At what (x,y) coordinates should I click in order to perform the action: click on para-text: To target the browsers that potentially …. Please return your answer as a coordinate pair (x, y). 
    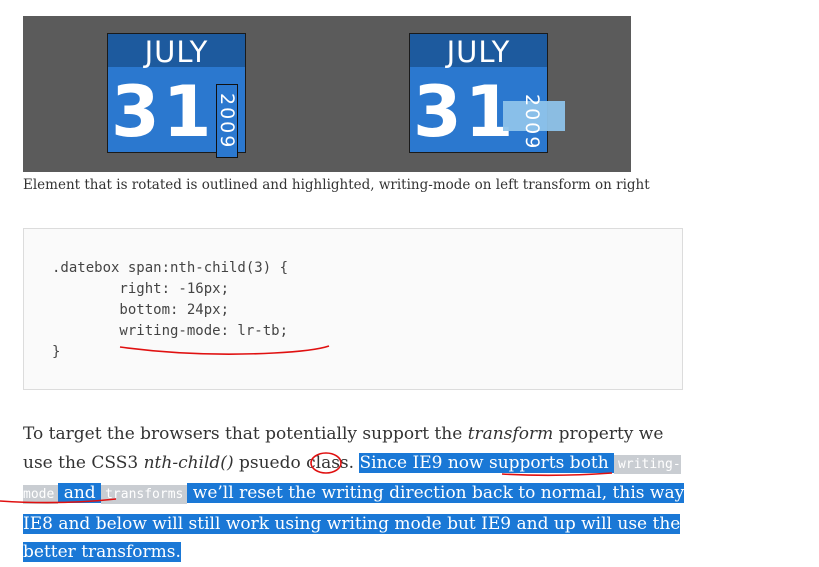
    Looking at the image, I should click on (245, 434).